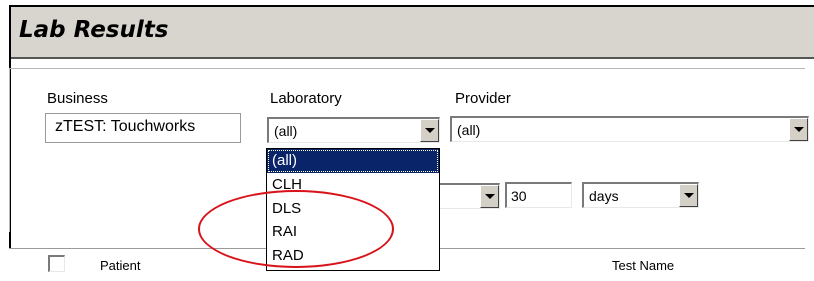 The image size is (814, 281). What do you see at coordinates (469, 130) in the screenshot?
I see `provider-select-value: (all)` at bounding box center [469, 130].